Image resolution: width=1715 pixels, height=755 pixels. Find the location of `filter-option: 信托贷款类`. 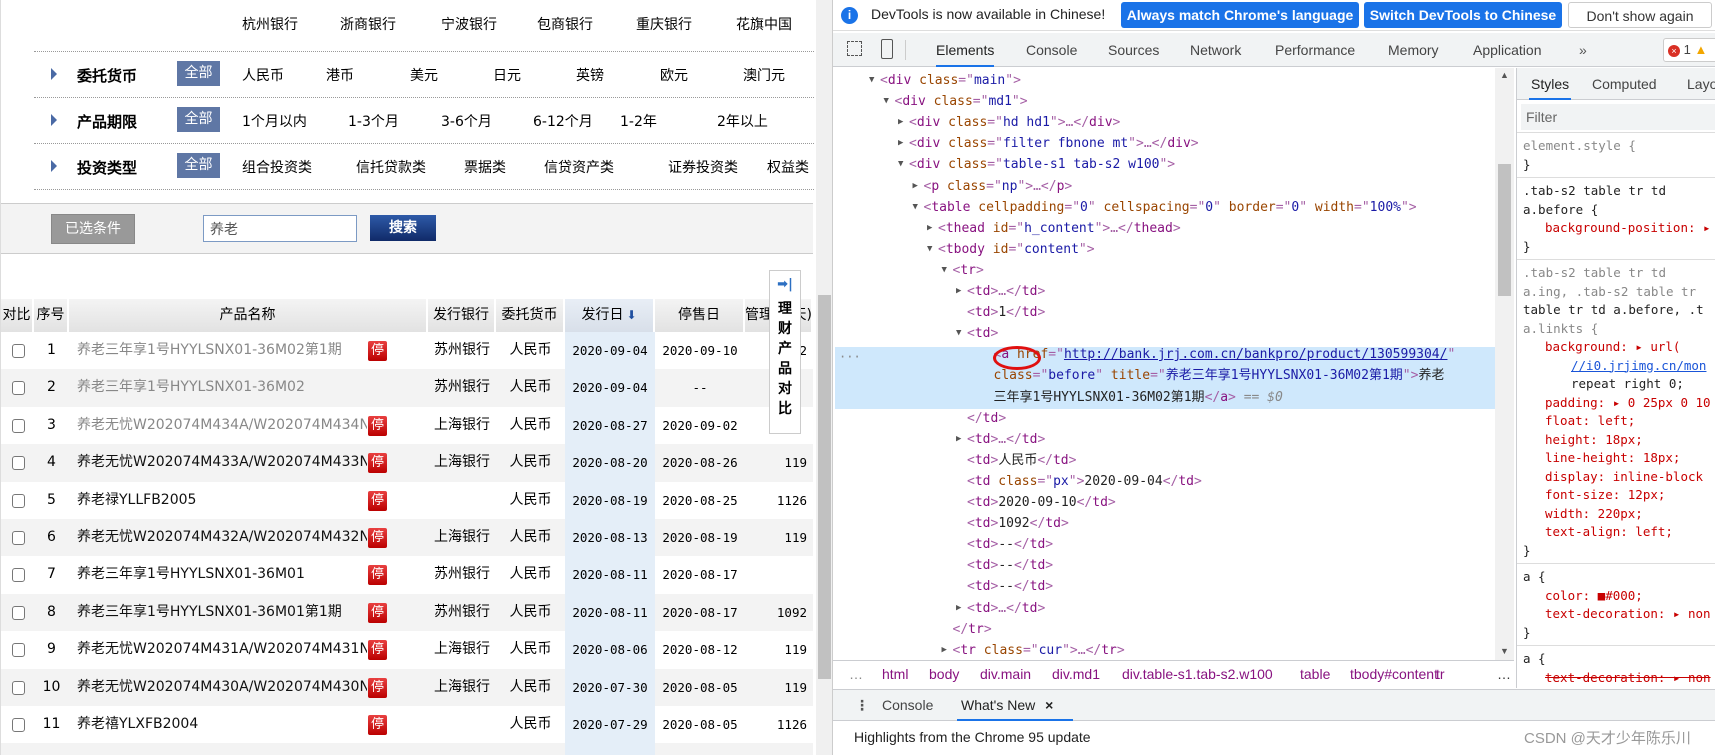

filter-option: 信托贷款类 is located at coordinates (391, 167).